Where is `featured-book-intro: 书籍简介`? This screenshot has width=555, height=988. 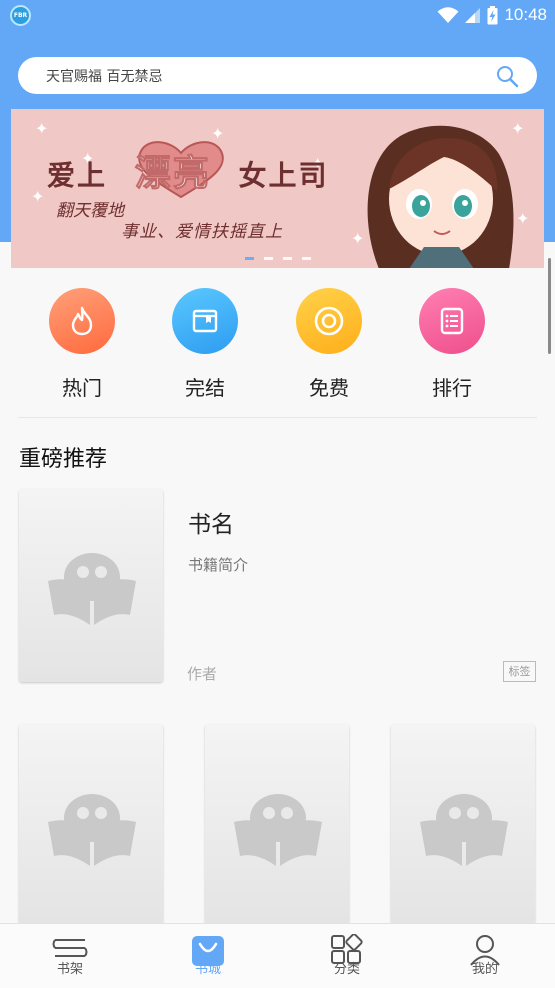 featured-book-intro: 书籍简介 is located at coordinates (218, 565).